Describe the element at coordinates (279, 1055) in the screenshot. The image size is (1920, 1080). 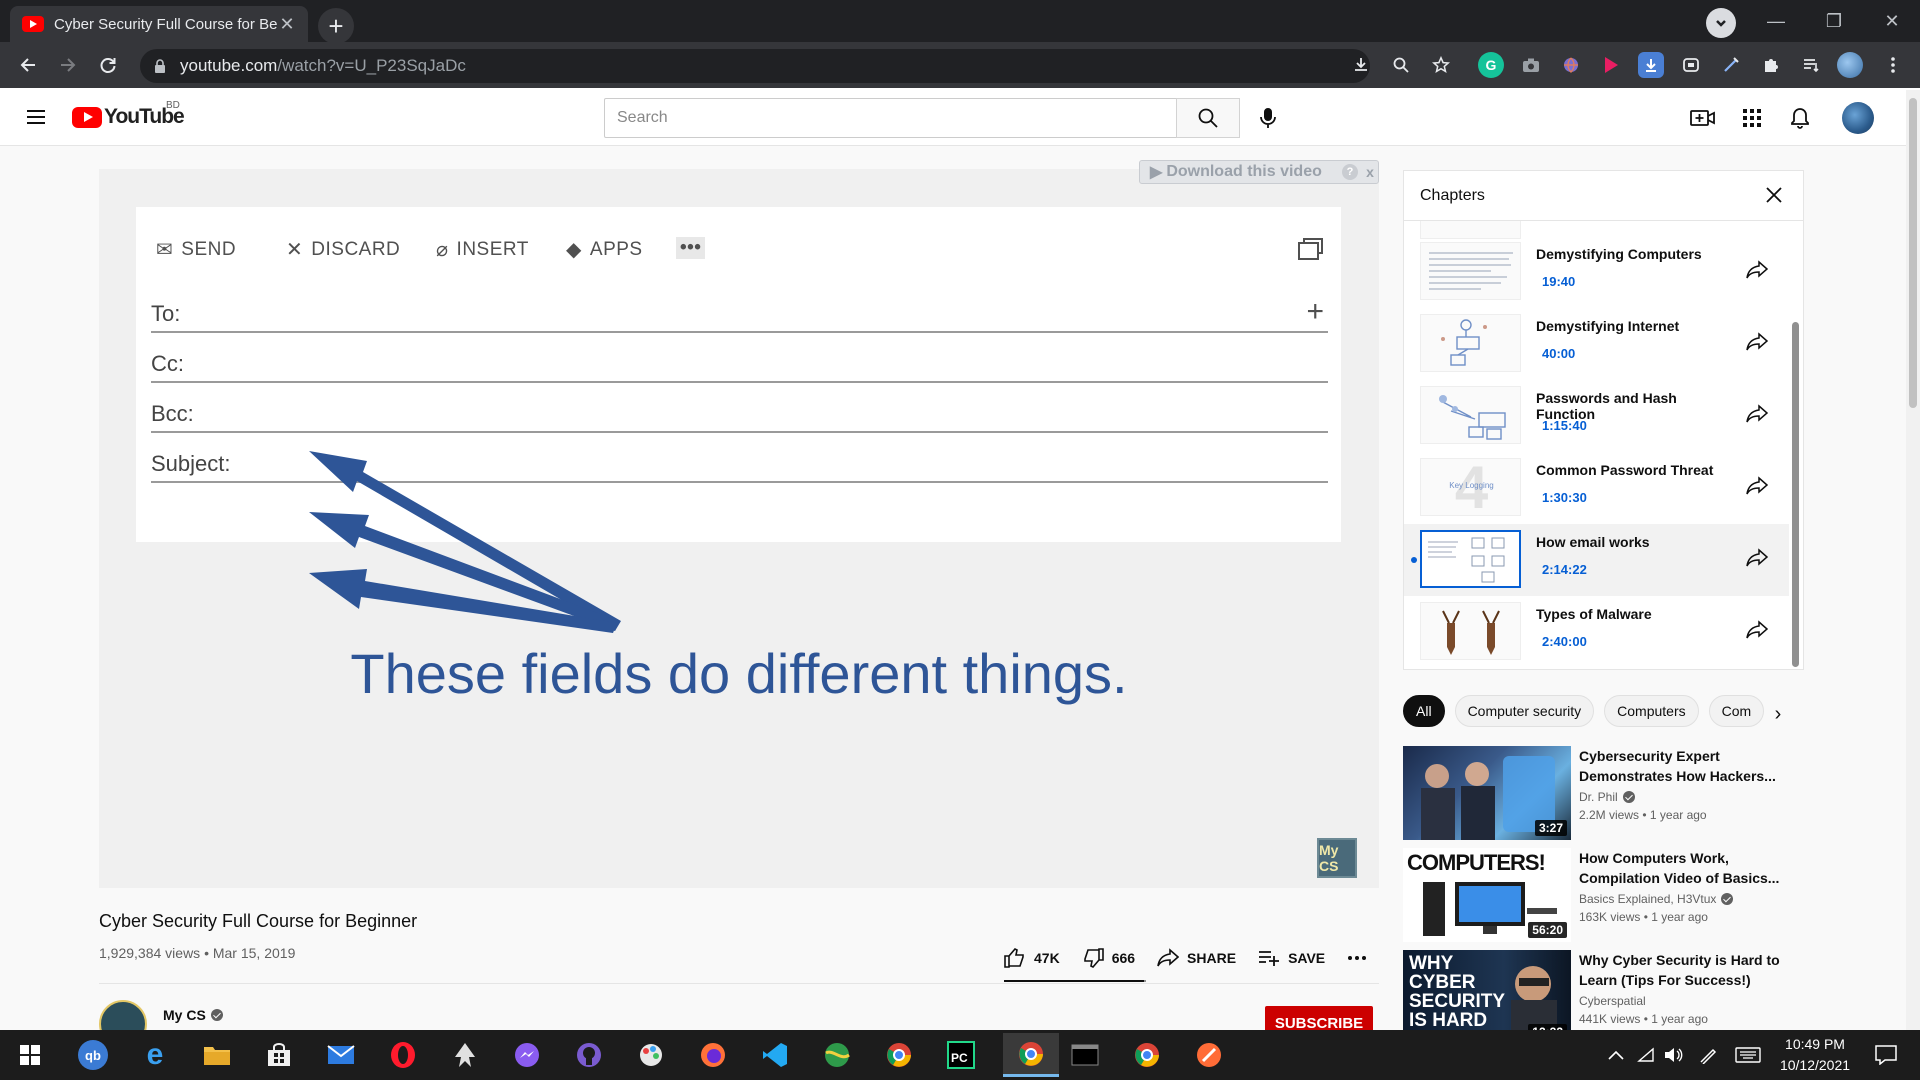
I see `store-icon` at that location.